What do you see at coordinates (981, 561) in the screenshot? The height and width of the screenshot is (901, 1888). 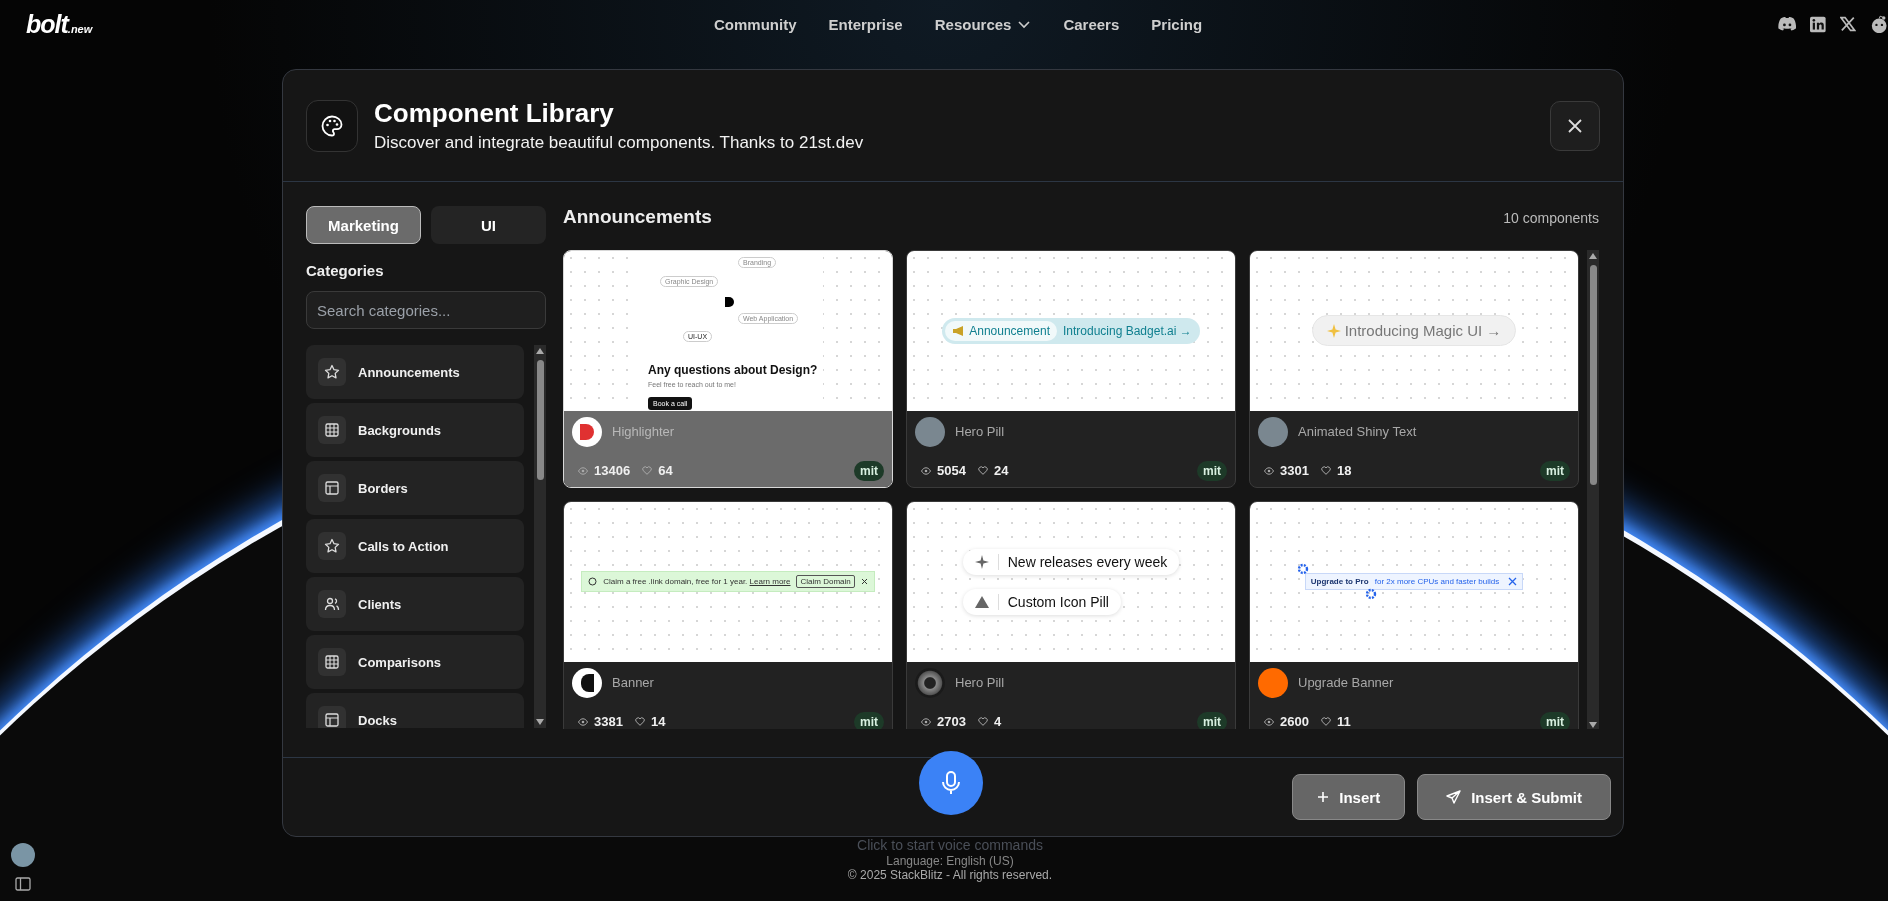 I see `sparkle-icon` at bounding box center [981, 561].